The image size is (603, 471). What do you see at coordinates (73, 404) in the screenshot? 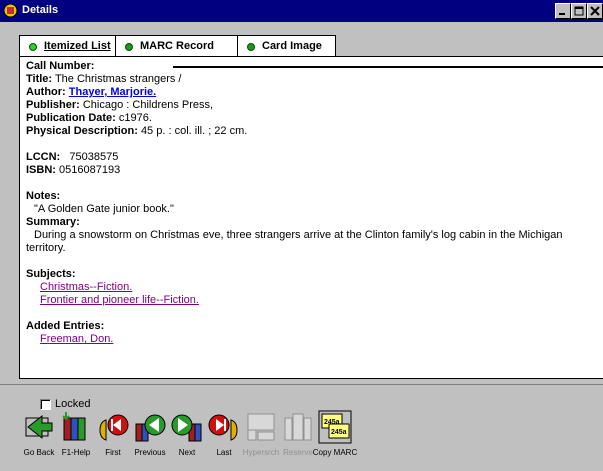
I see `locked-label: Locked` at bounding box center [73, 404].